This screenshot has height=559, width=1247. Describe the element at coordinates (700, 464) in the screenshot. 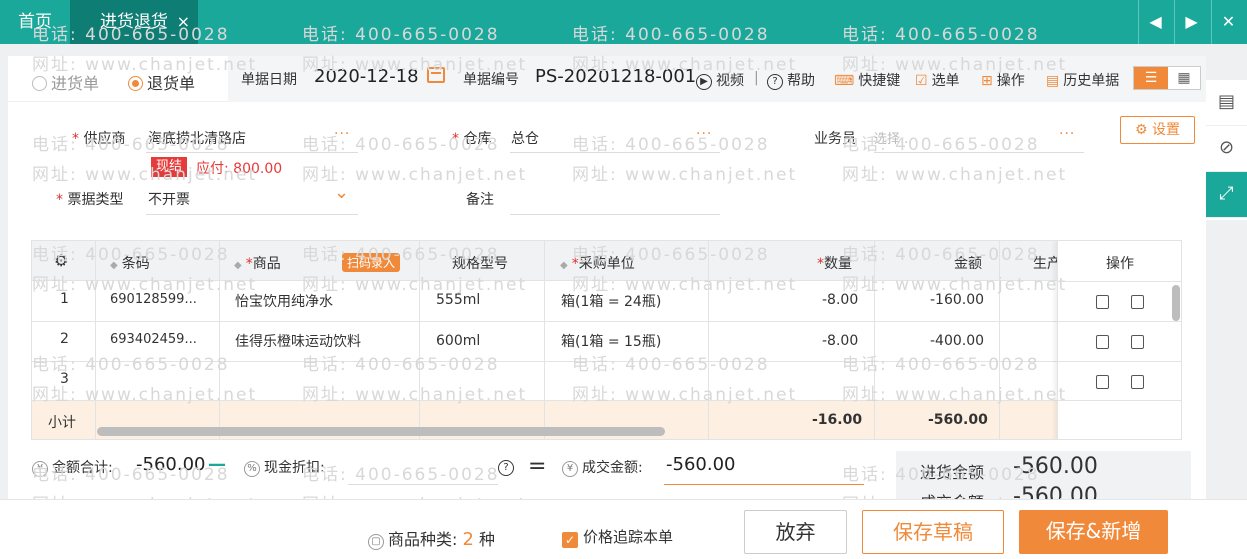

I see `deal-value: -560.00` at that location.